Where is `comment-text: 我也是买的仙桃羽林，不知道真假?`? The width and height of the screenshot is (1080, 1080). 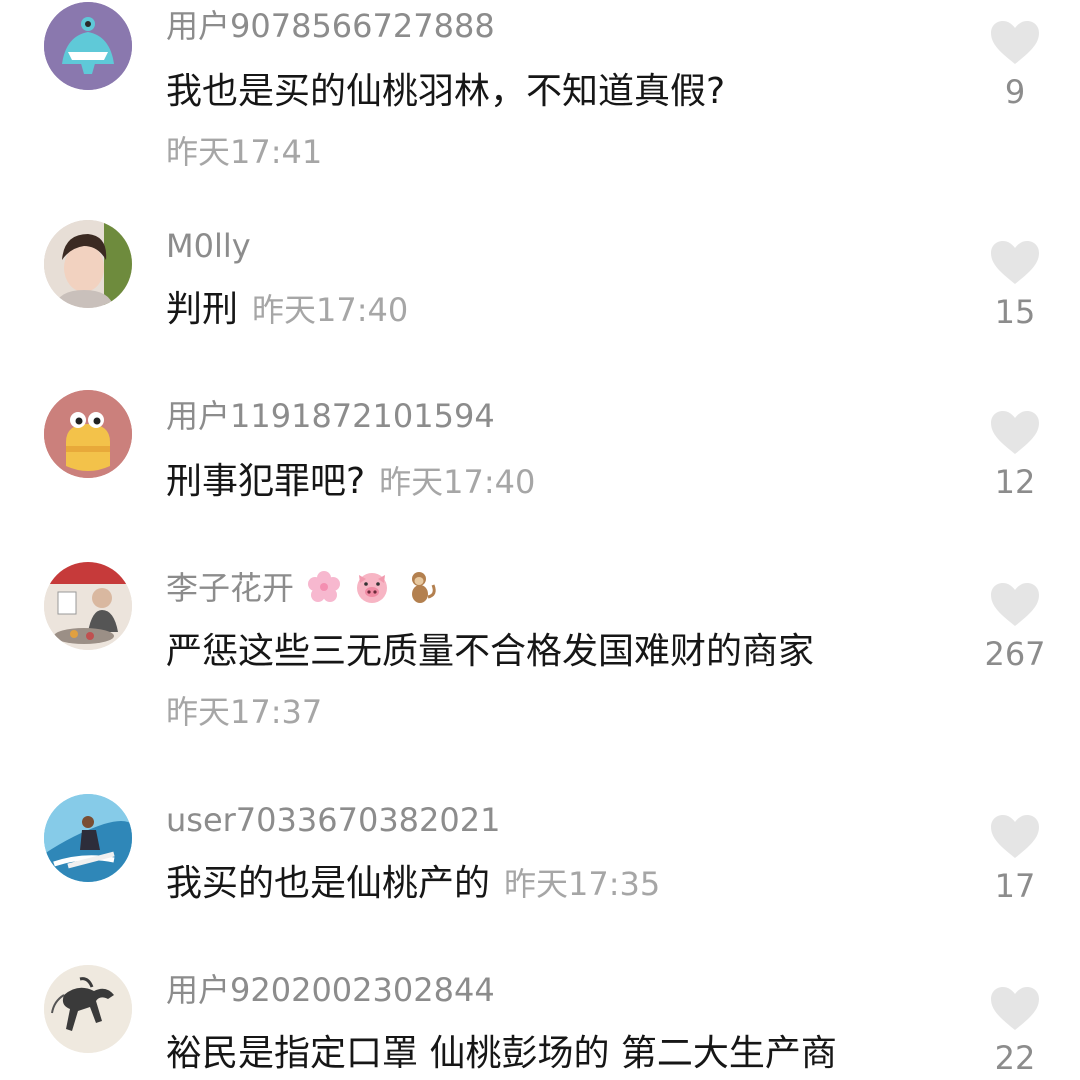
comment-text: 我也是买的仙桃羽林，不知道真假? is located at coordinates (445, 92).